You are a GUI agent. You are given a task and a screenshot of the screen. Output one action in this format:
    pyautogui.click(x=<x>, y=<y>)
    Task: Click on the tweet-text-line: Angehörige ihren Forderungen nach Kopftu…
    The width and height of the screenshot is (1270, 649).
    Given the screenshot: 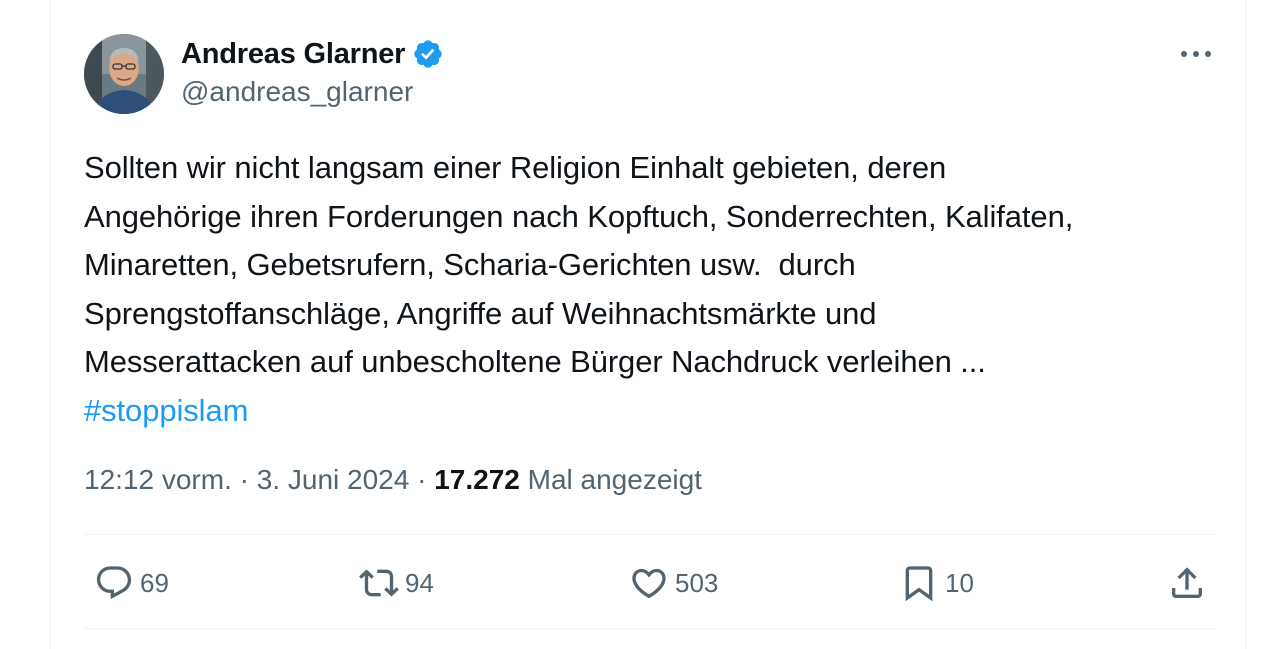 What is the action you would take?
    pyautogui.click(x=579, y=216)
    